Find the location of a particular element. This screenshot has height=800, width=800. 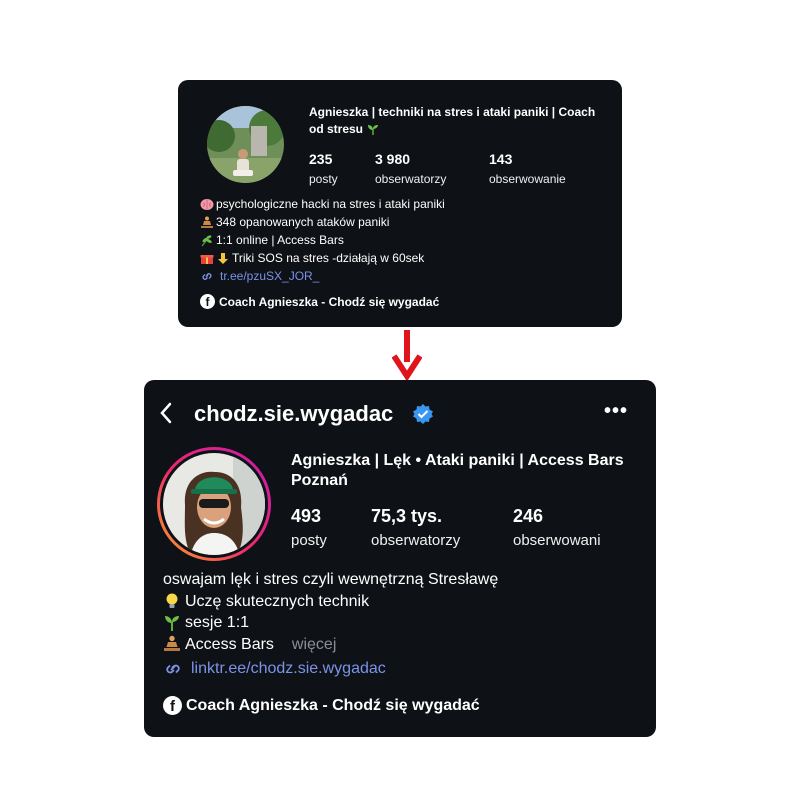

bio-line: Triki SOS na stres -działają w 60sek is located at coordinates (322, 258).